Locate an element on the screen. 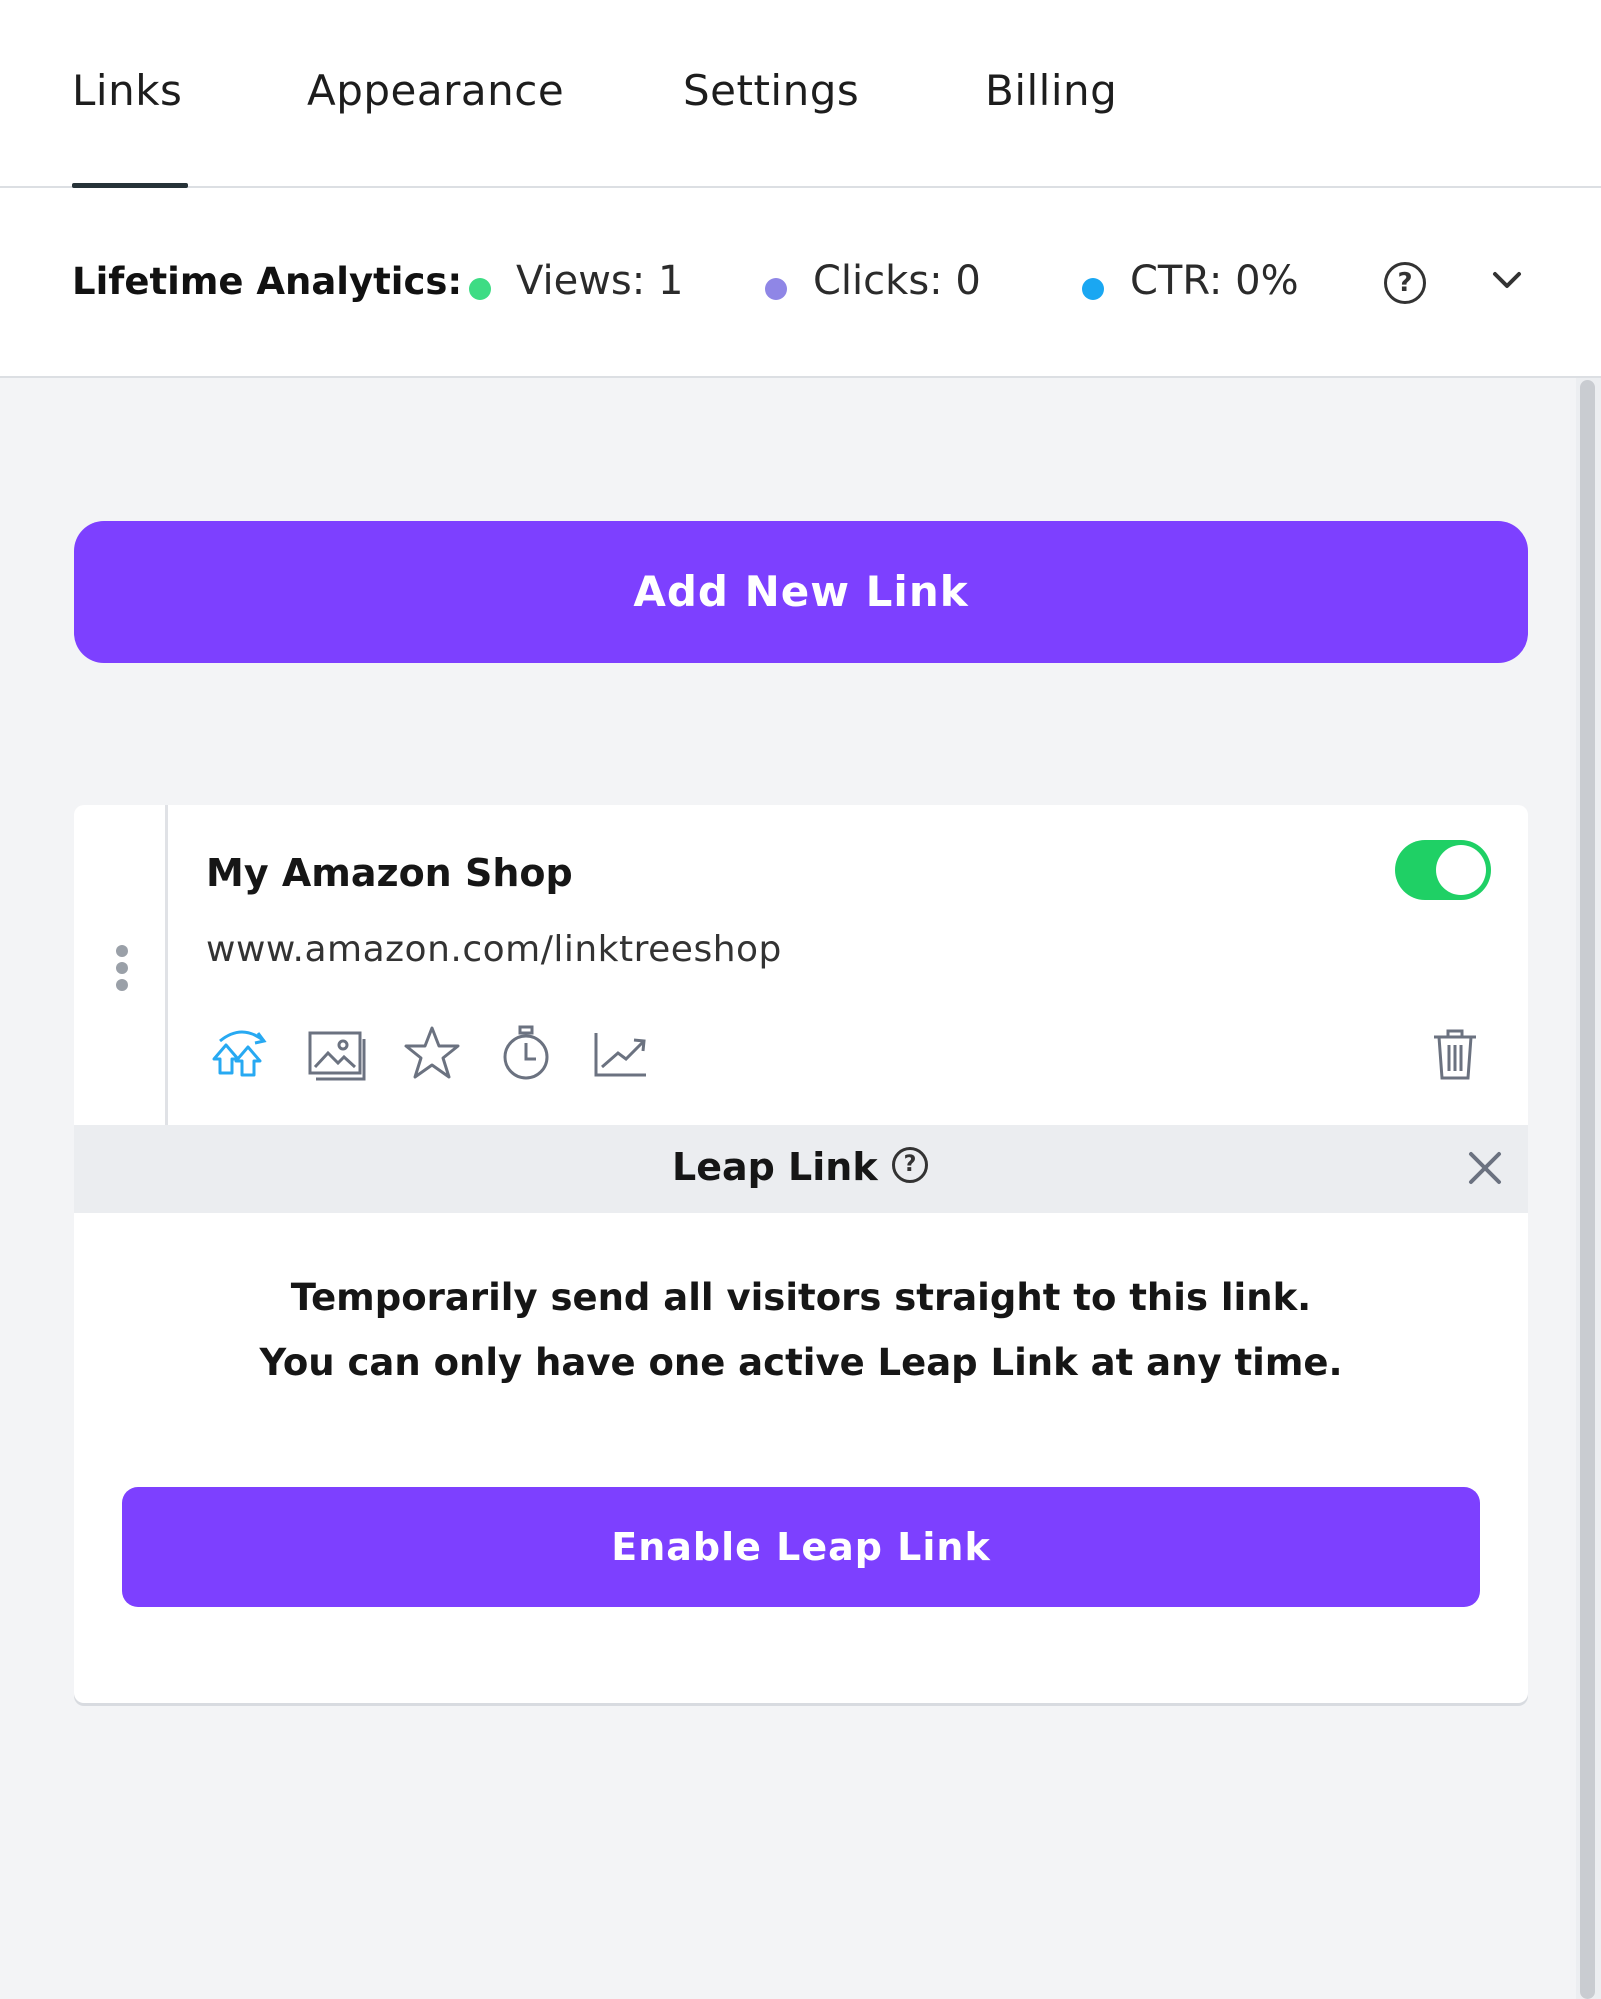 Image resolution: width=1601 pixels, height=1999 pixels. top-tab-bar: Links Appearance Settings Billing is located at coordinates (800, 94).